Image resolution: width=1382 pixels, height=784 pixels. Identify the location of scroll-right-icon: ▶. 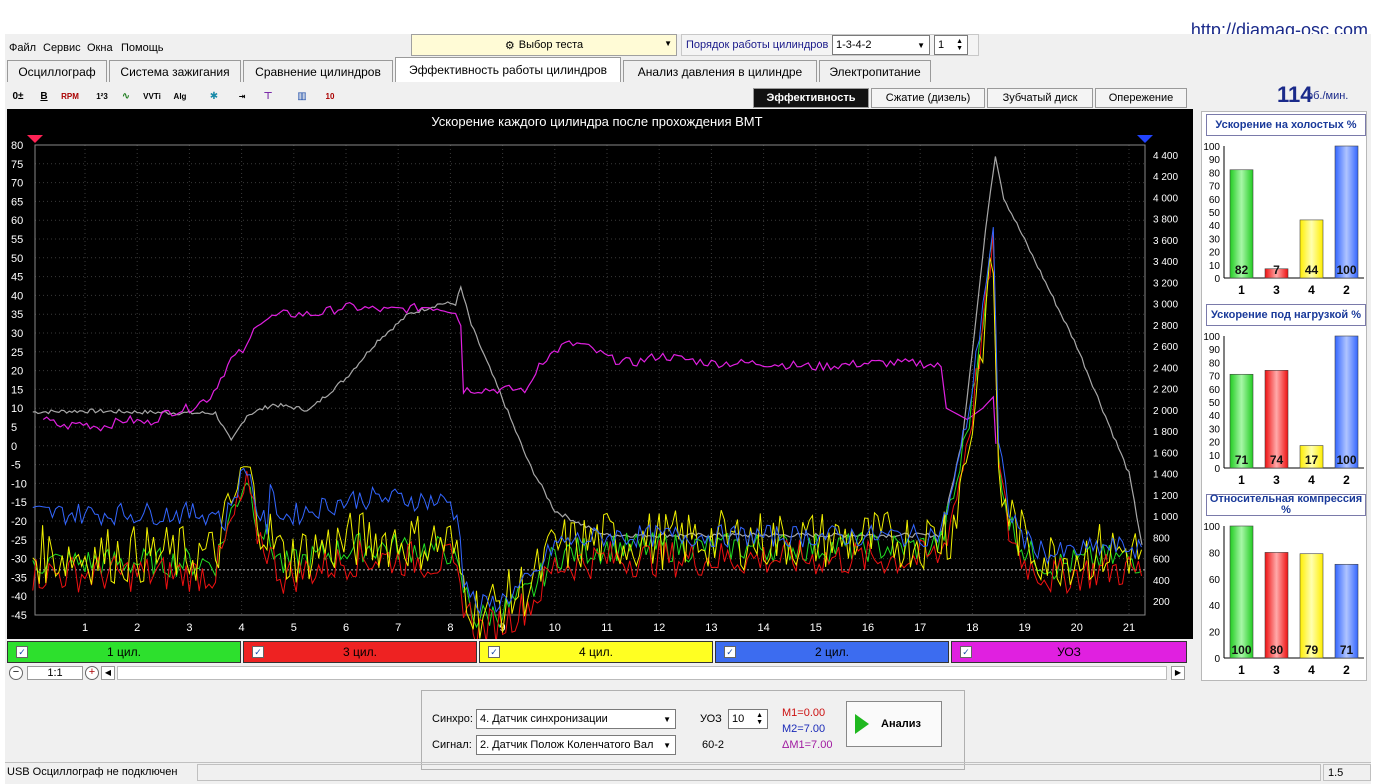
(1178, 673).